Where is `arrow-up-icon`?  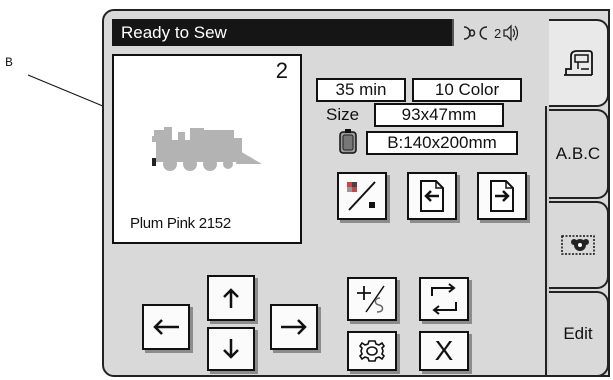 arrow-up-icon is located at coordinates (231, 298).